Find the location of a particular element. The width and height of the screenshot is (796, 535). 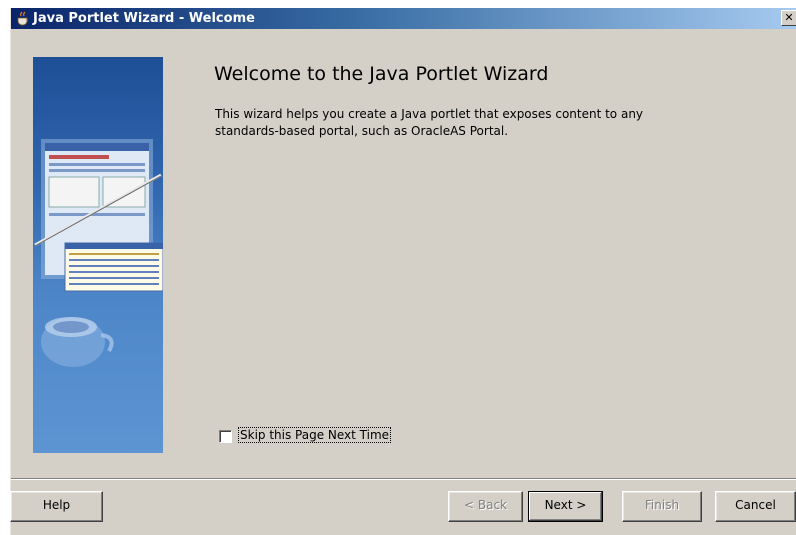

title-bar: Java Portlet Wizard - Welcome ✕ is located at coordinates (403, 18).